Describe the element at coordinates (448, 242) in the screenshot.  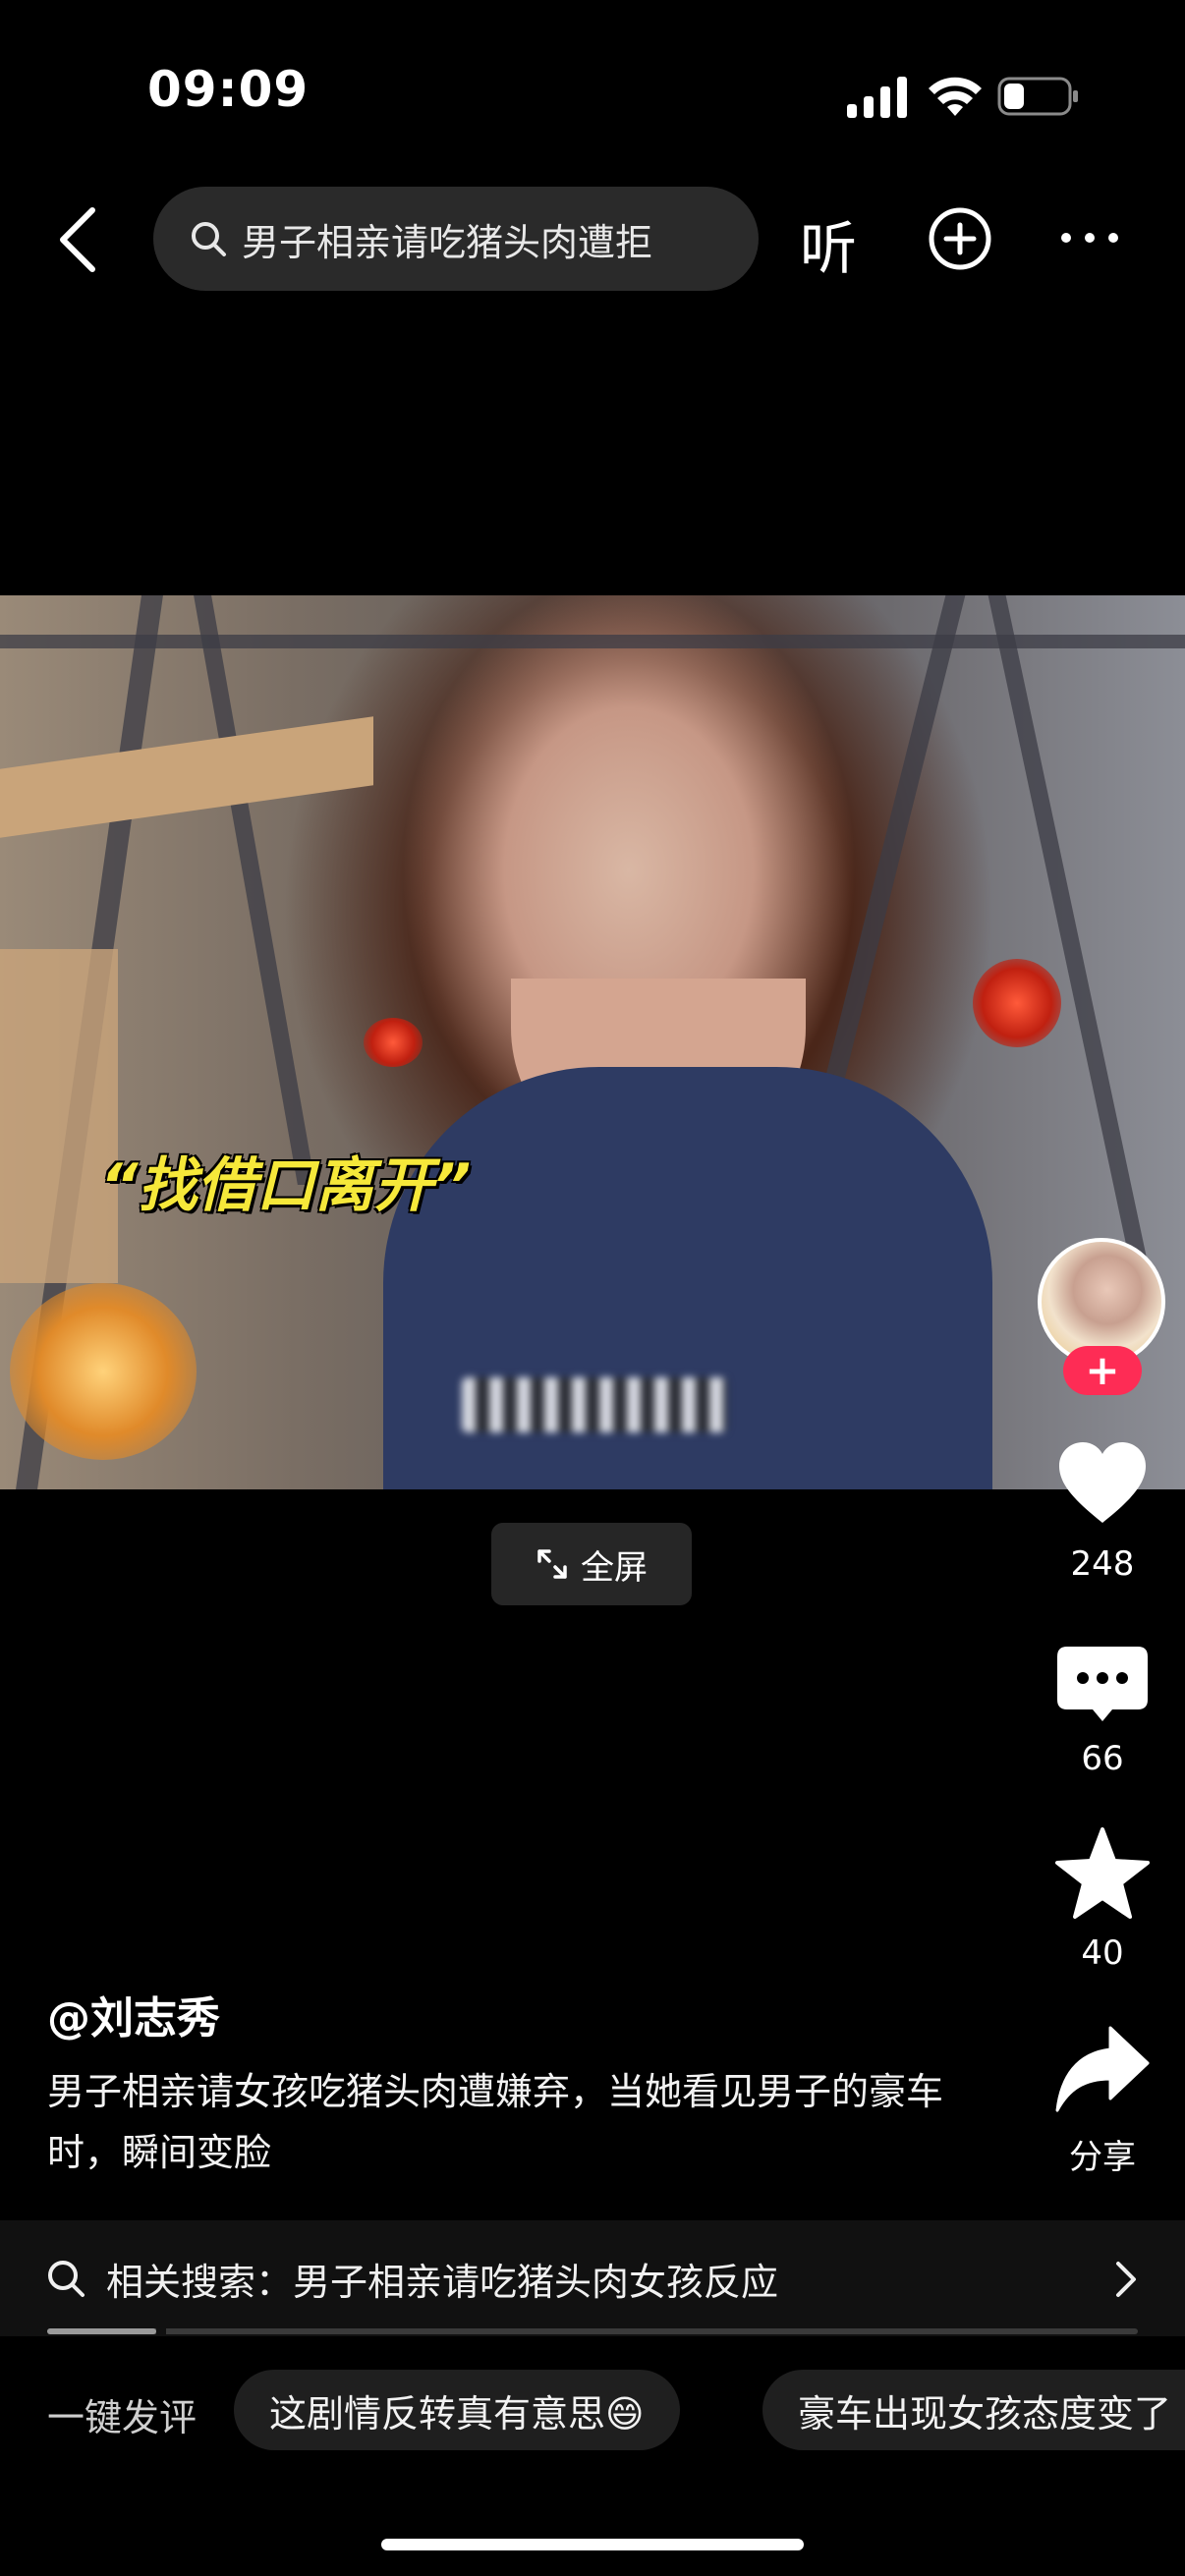
I see `search-query-text: 男子相亲请吃猪头肉遭拒` at that location.